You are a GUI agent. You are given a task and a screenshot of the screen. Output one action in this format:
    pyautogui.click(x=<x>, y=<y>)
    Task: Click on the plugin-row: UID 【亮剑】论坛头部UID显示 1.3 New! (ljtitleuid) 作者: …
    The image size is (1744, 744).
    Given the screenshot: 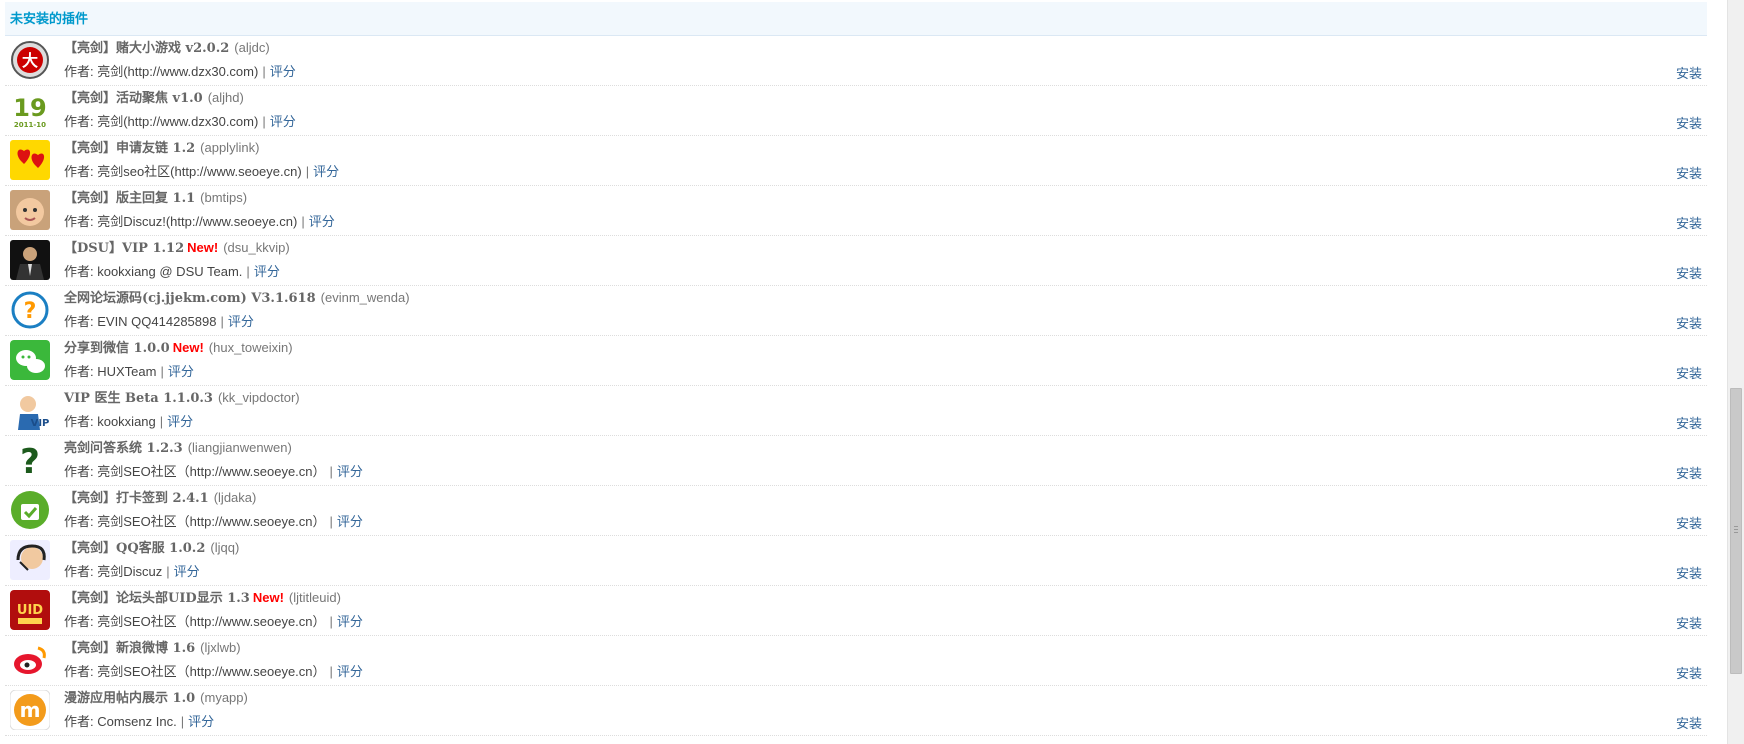 What is the action you would take?
    pyautogui.click(x=856, y=611)
    